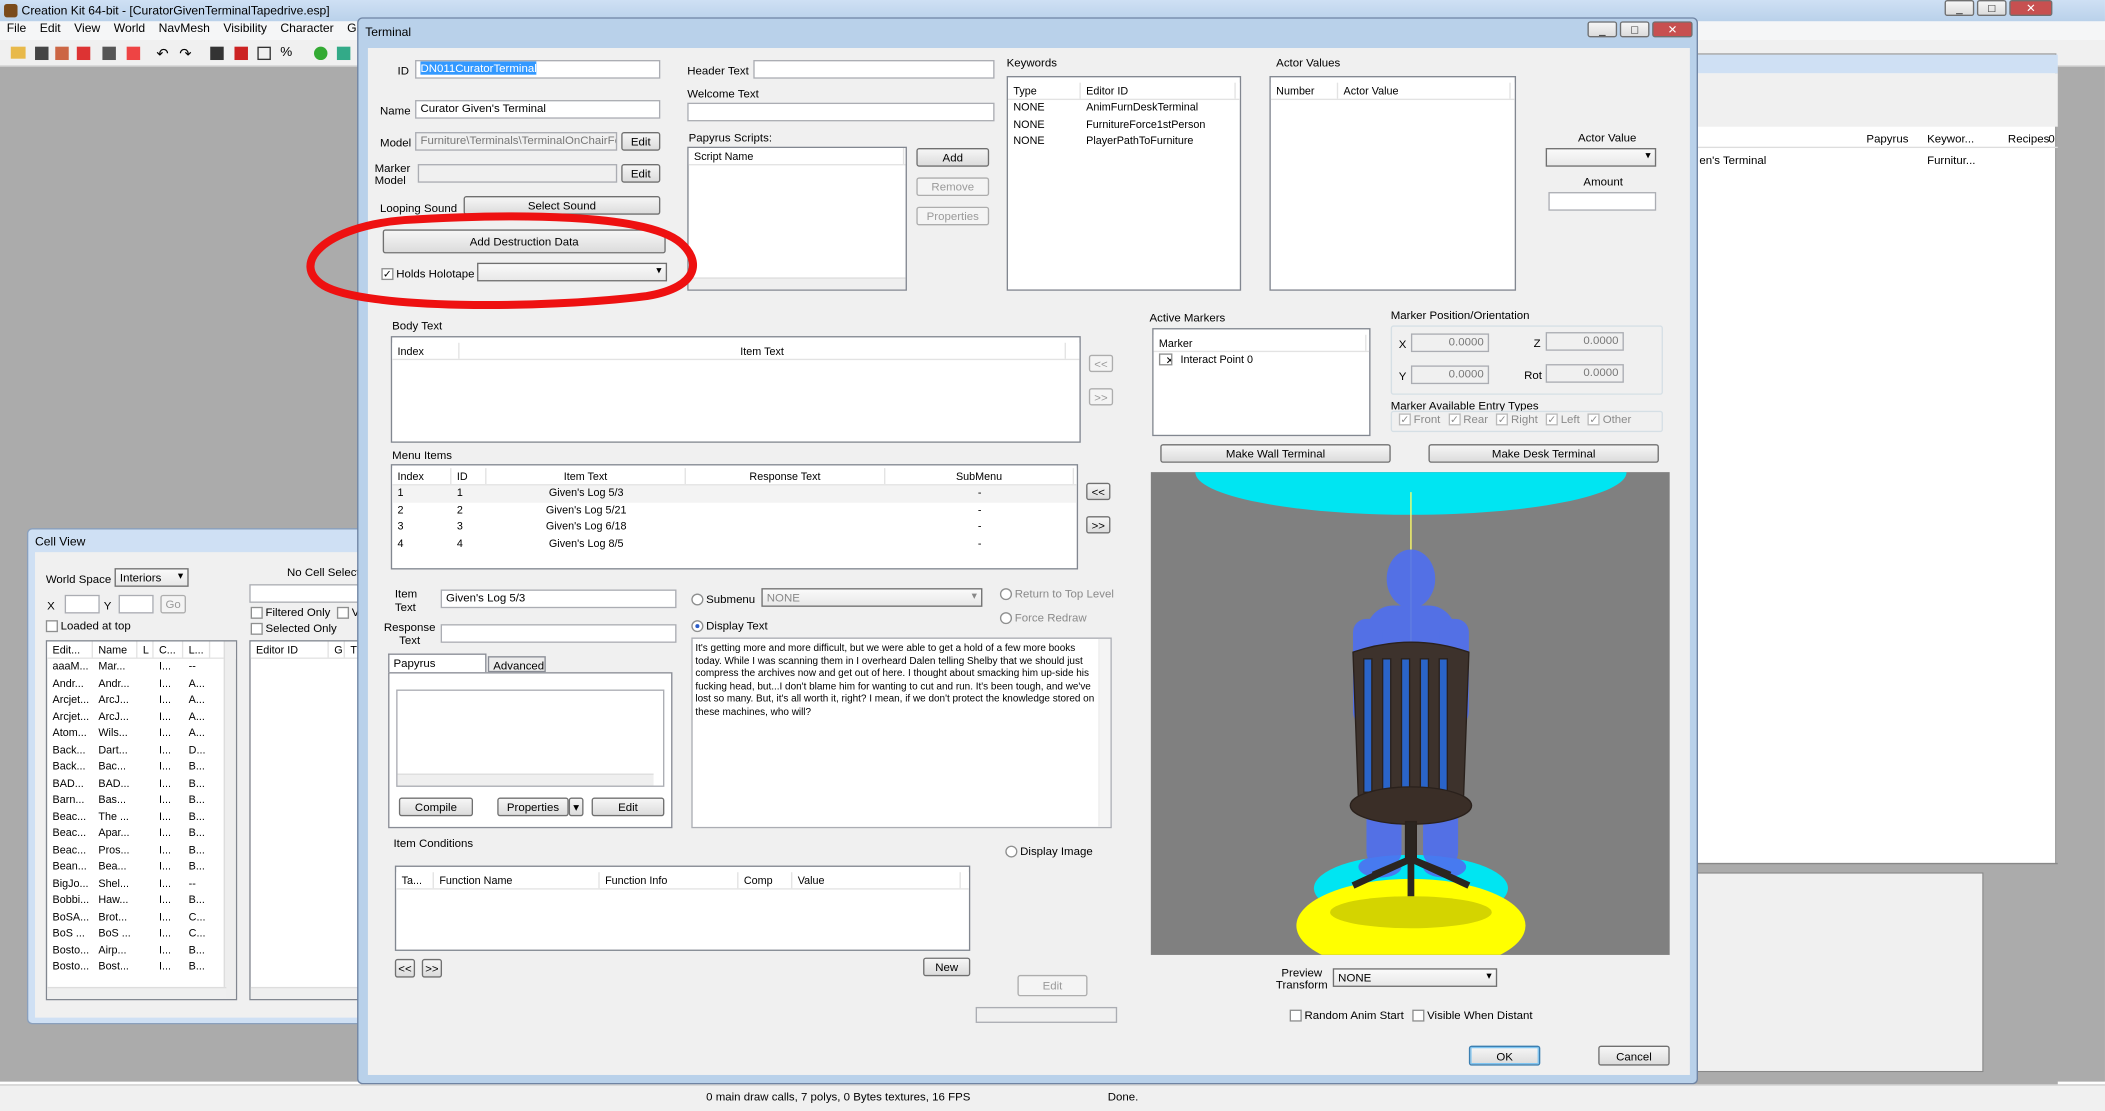  Describe the element at coordinates (501, 261) in the screenshot. I see `red-circle-annotation` at that location.